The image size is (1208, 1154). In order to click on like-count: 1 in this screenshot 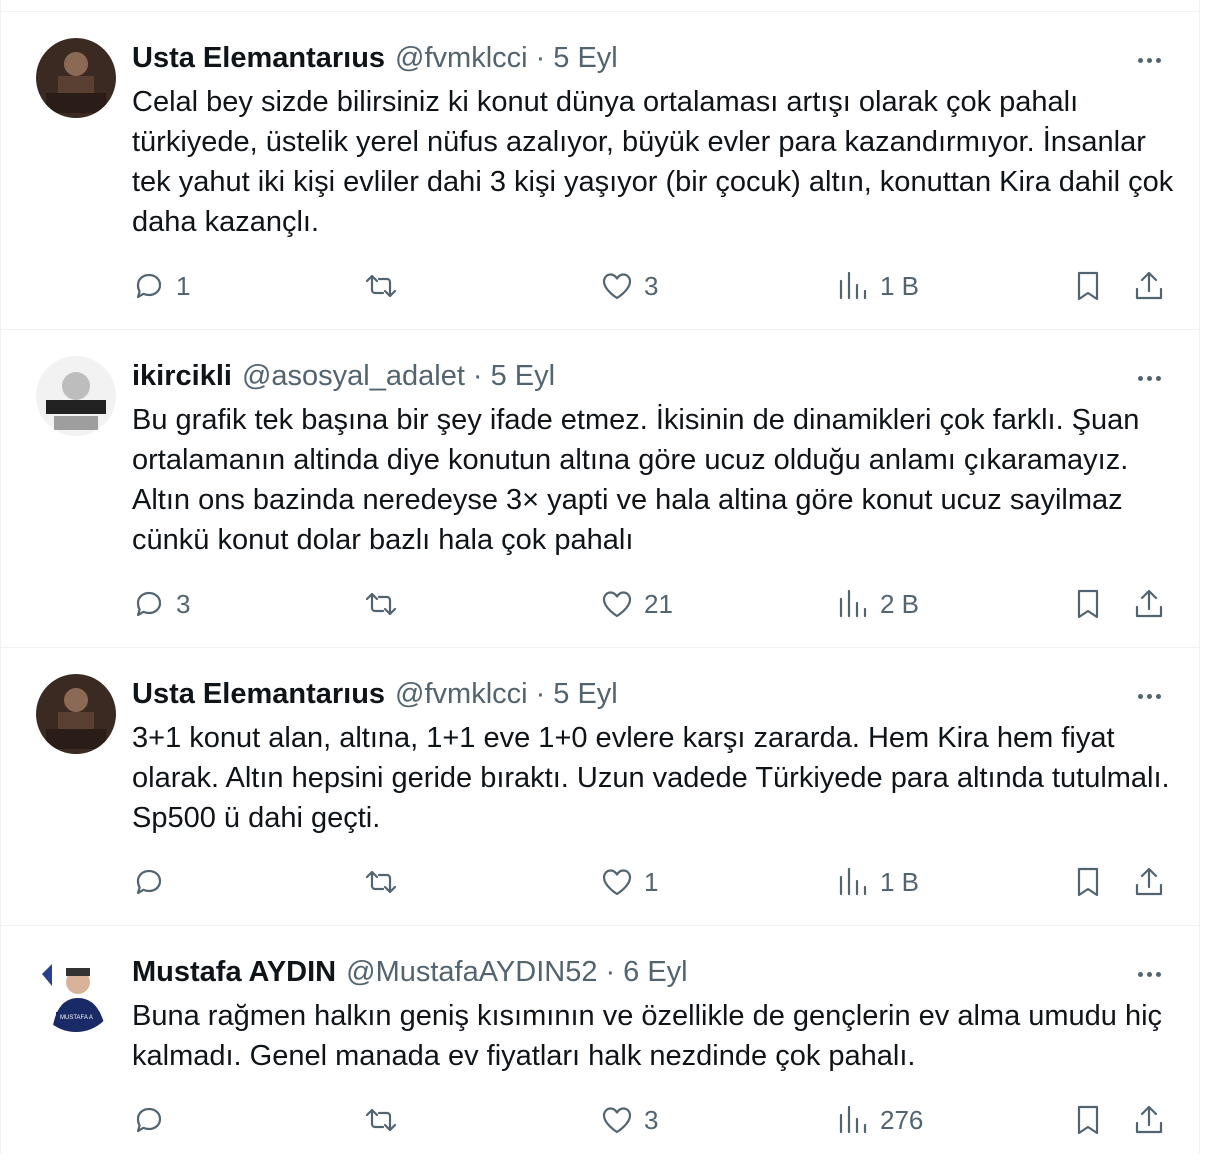, I will do `click(651, 881)`.